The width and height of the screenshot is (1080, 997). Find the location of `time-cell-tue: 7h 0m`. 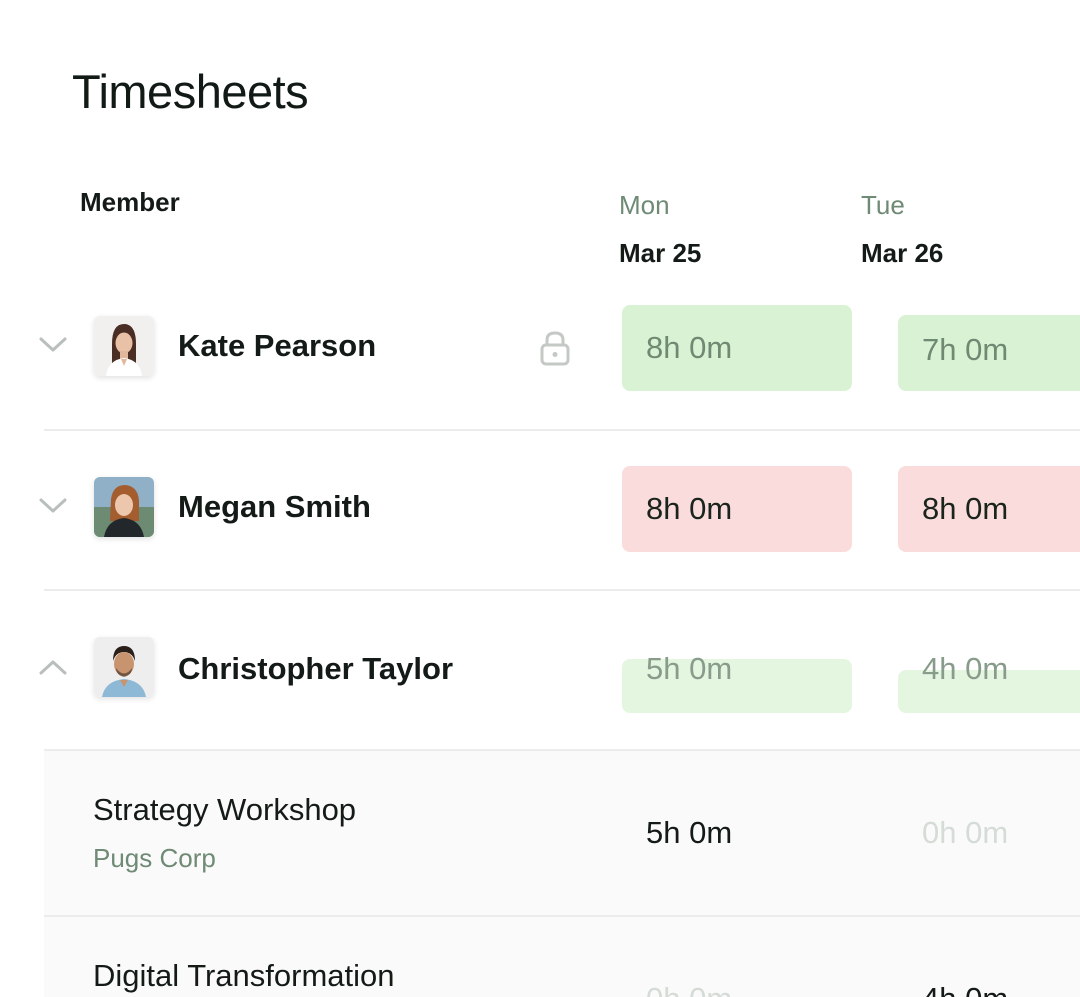

time-cell-tue: 7h 0m is located at coordinates (989, 353).